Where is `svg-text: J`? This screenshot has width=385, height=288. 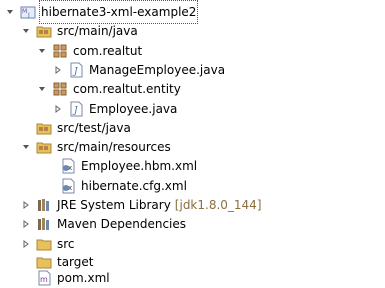 svg-text: J is located at coordinates (28, 15).